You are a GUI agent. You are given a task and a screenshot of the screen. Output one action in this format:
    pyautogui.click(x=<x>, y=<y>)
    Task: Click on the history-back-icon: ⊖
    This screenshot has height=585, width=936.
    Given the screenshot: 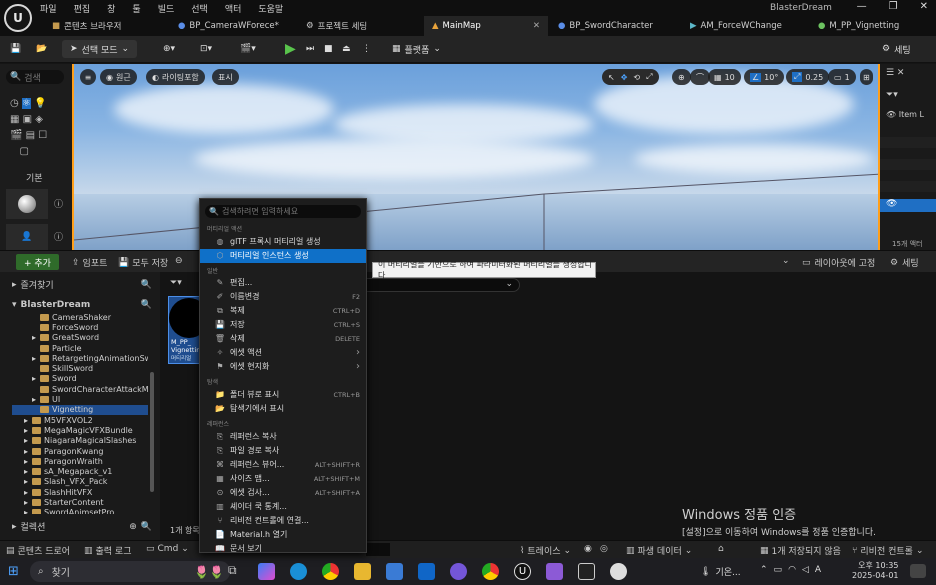 What is the action you would take?
    pyautogui.click(x=179, y=261)
    